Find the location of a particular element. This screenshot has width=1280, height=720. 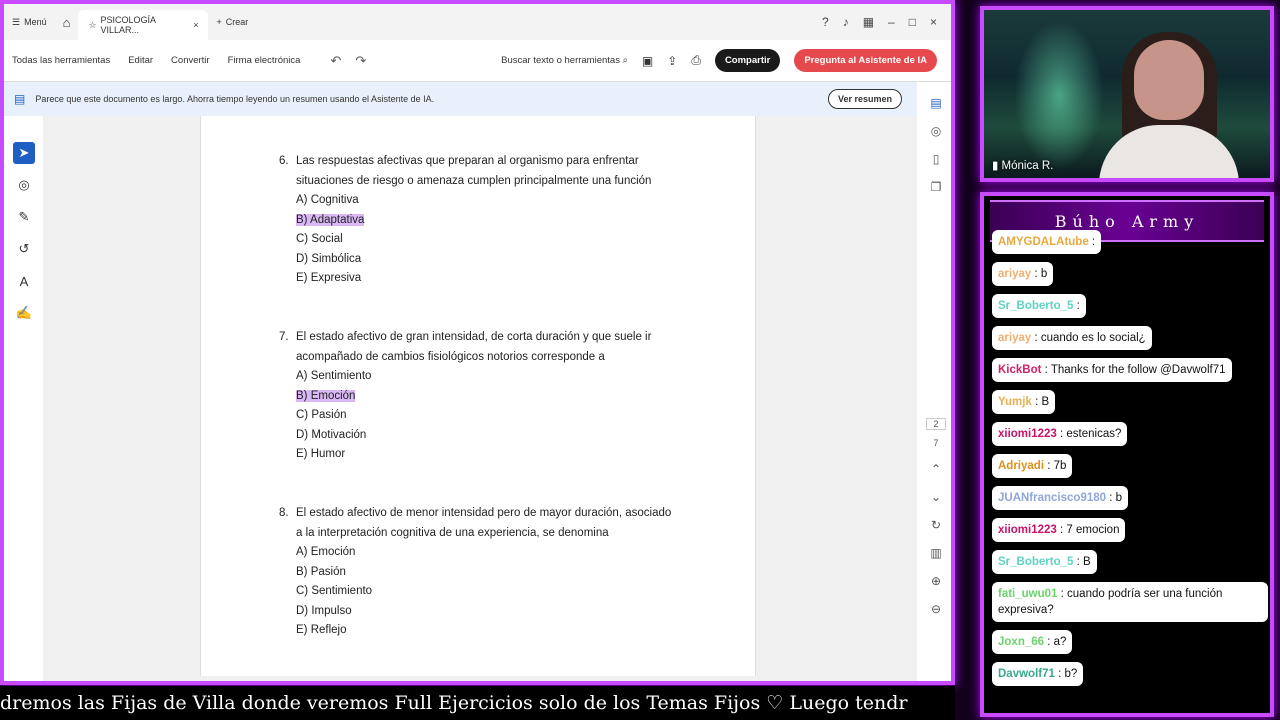

new-tab-button: + Crear is located at coordinates (232, 22).